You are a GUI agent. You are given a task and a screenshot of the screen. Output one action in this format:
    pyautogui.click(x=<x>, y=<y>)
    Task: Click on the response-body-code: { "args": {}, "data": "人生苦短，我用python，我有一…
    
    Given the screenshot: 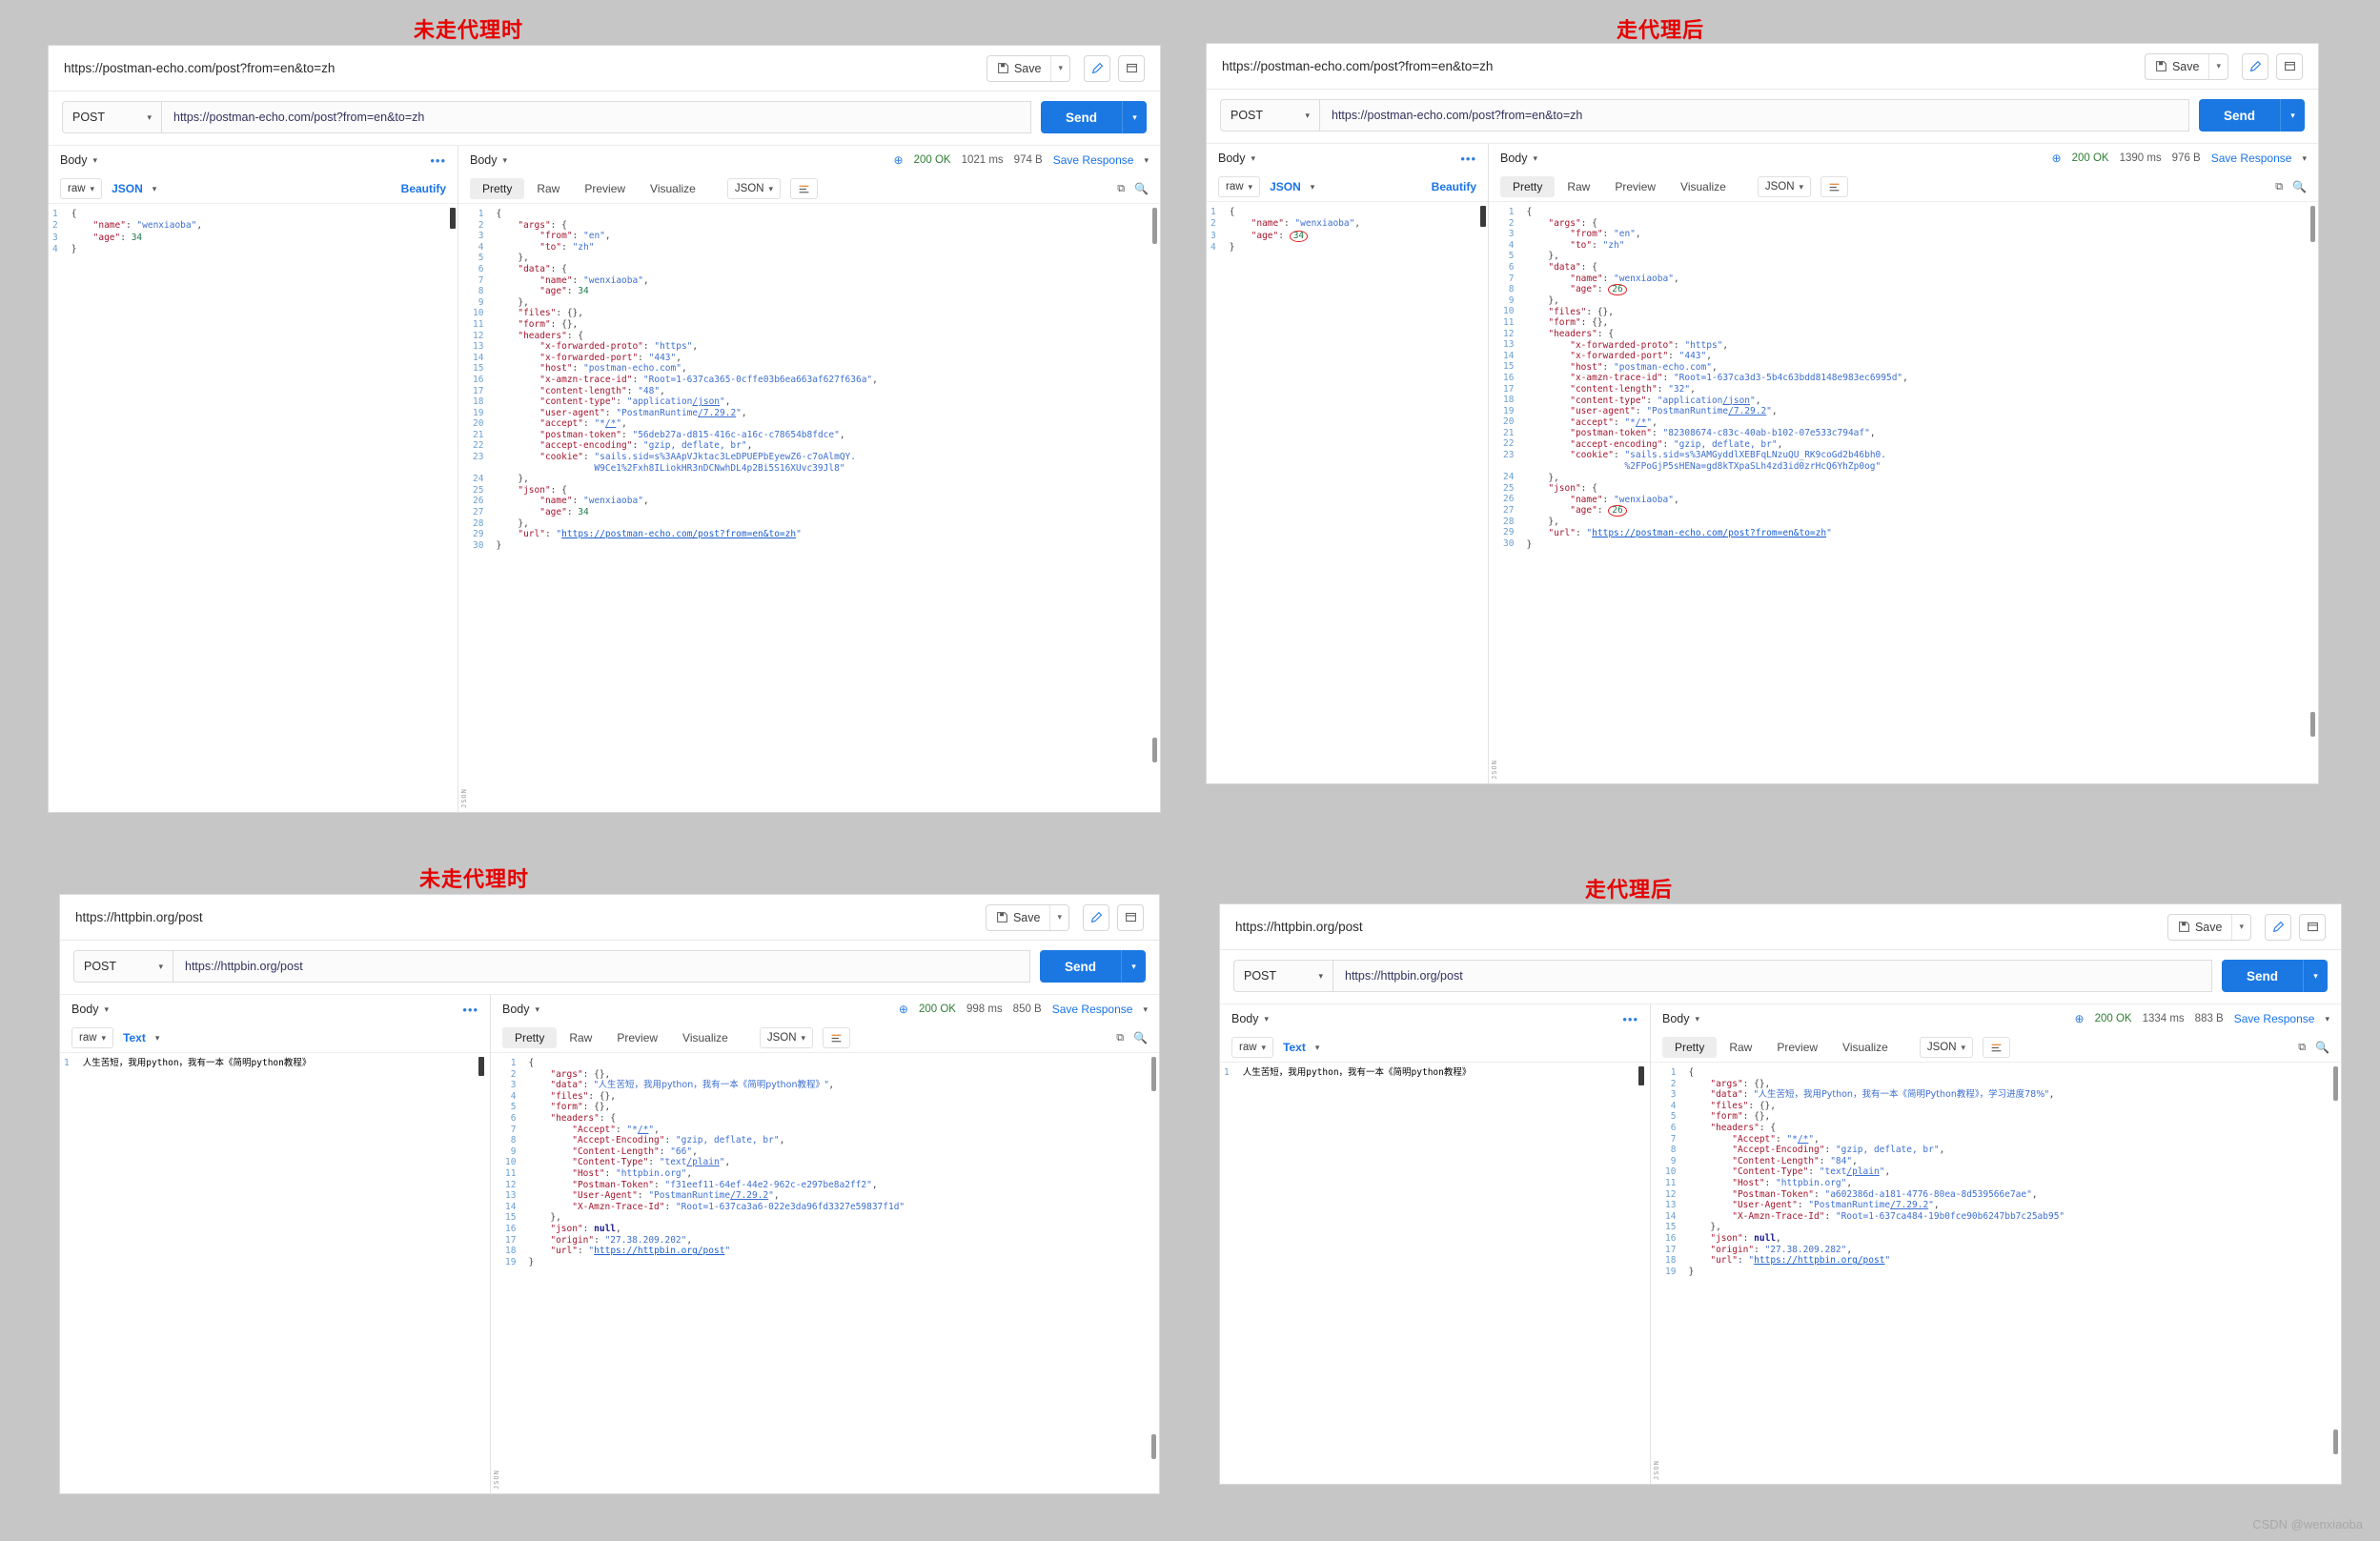 What is the action you would take?
    pyautogui.click(x=841, y=1273)
    